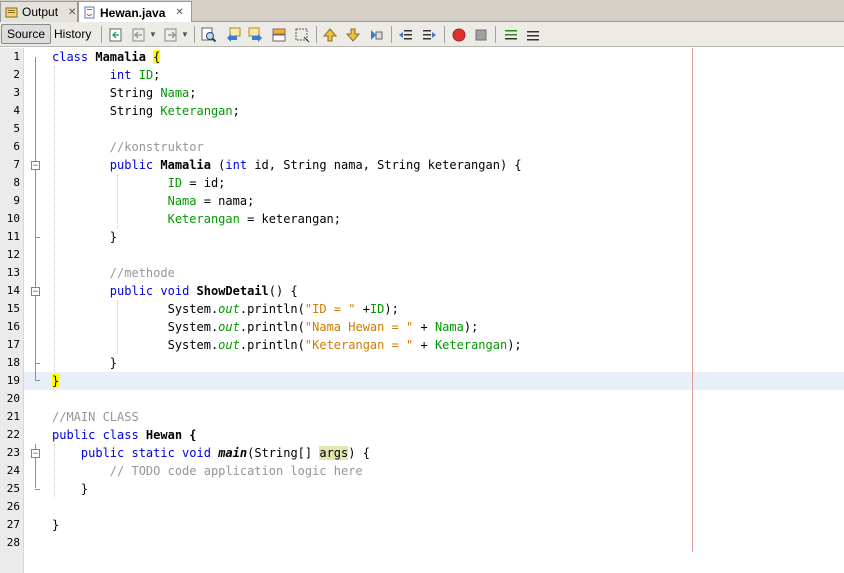 This screenshot has width=844, height=573. I want to click on find-previous-icon, so click(233, 34).